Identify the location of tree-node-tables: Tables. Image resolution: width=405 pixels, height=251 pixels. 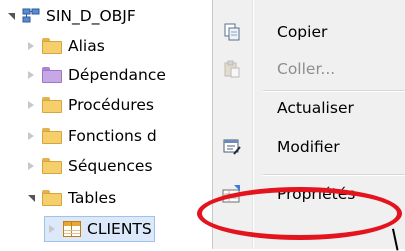
(70, 198).